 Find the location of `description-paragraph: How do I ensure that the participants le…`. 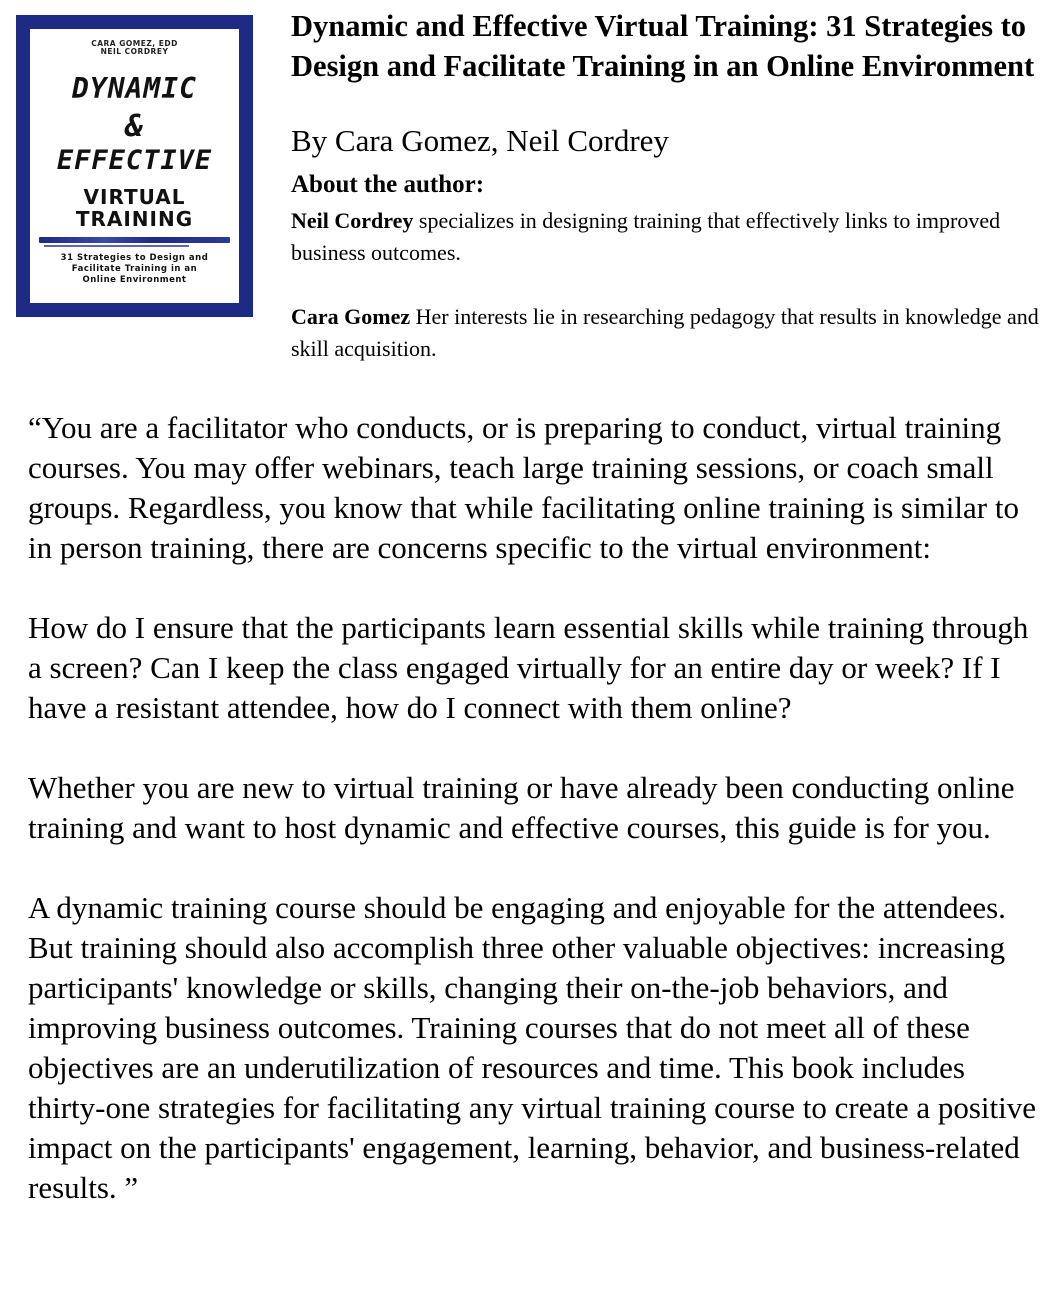

description-paragraph: How do I ensure that the participants le… is located at coordinates (528, 667).